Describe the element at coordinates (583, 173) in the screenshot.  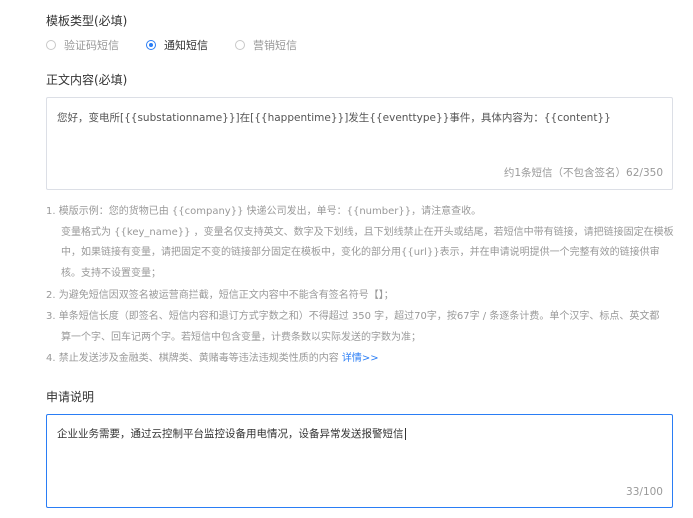
I see `body-content-counter: 约1条短信（不包含签名）62/350` at that location.